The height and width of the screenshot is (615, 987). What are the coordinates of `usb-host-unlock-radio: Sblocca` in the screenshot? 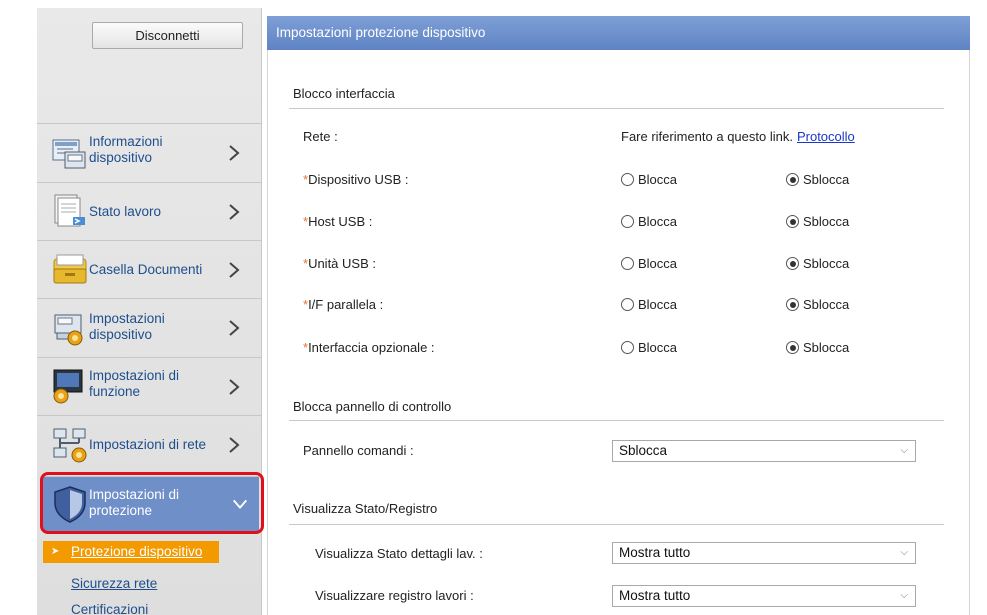 It's located at (817, 221).